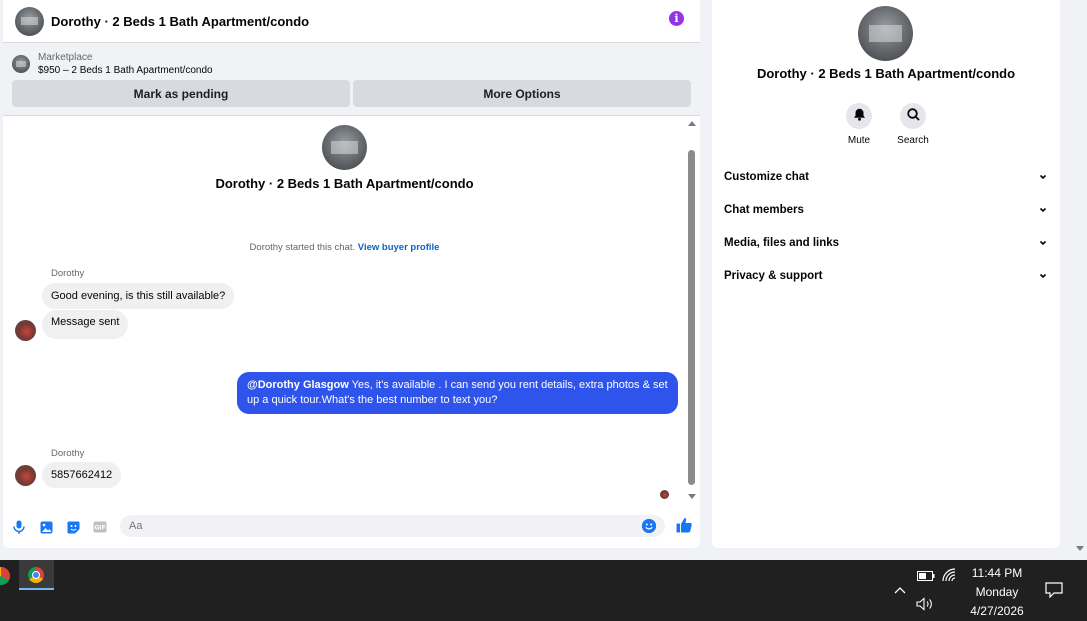  I want to click on volume-icon, so click(925, 605).